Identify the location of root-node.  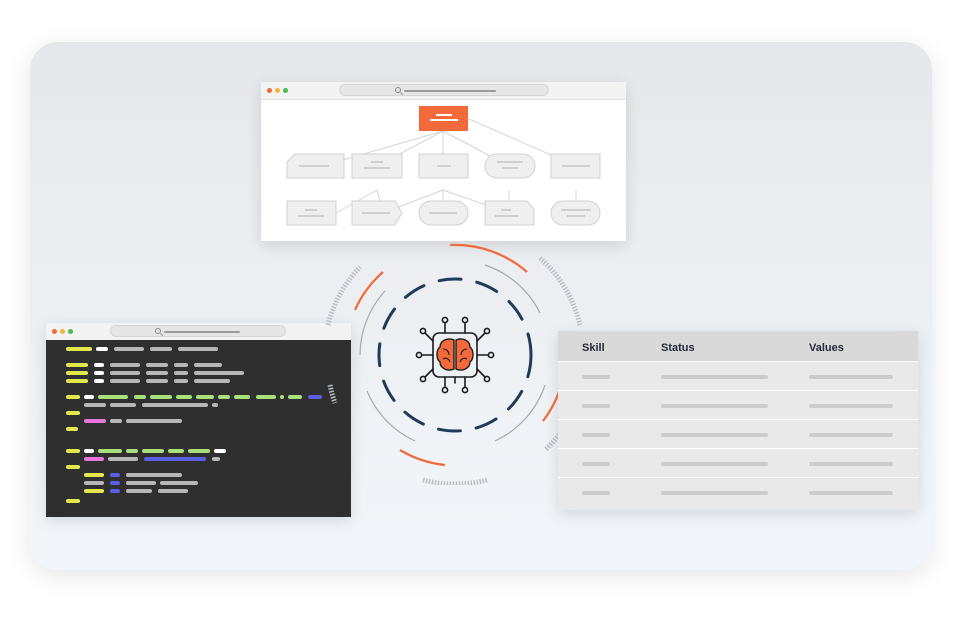
(443, 118).